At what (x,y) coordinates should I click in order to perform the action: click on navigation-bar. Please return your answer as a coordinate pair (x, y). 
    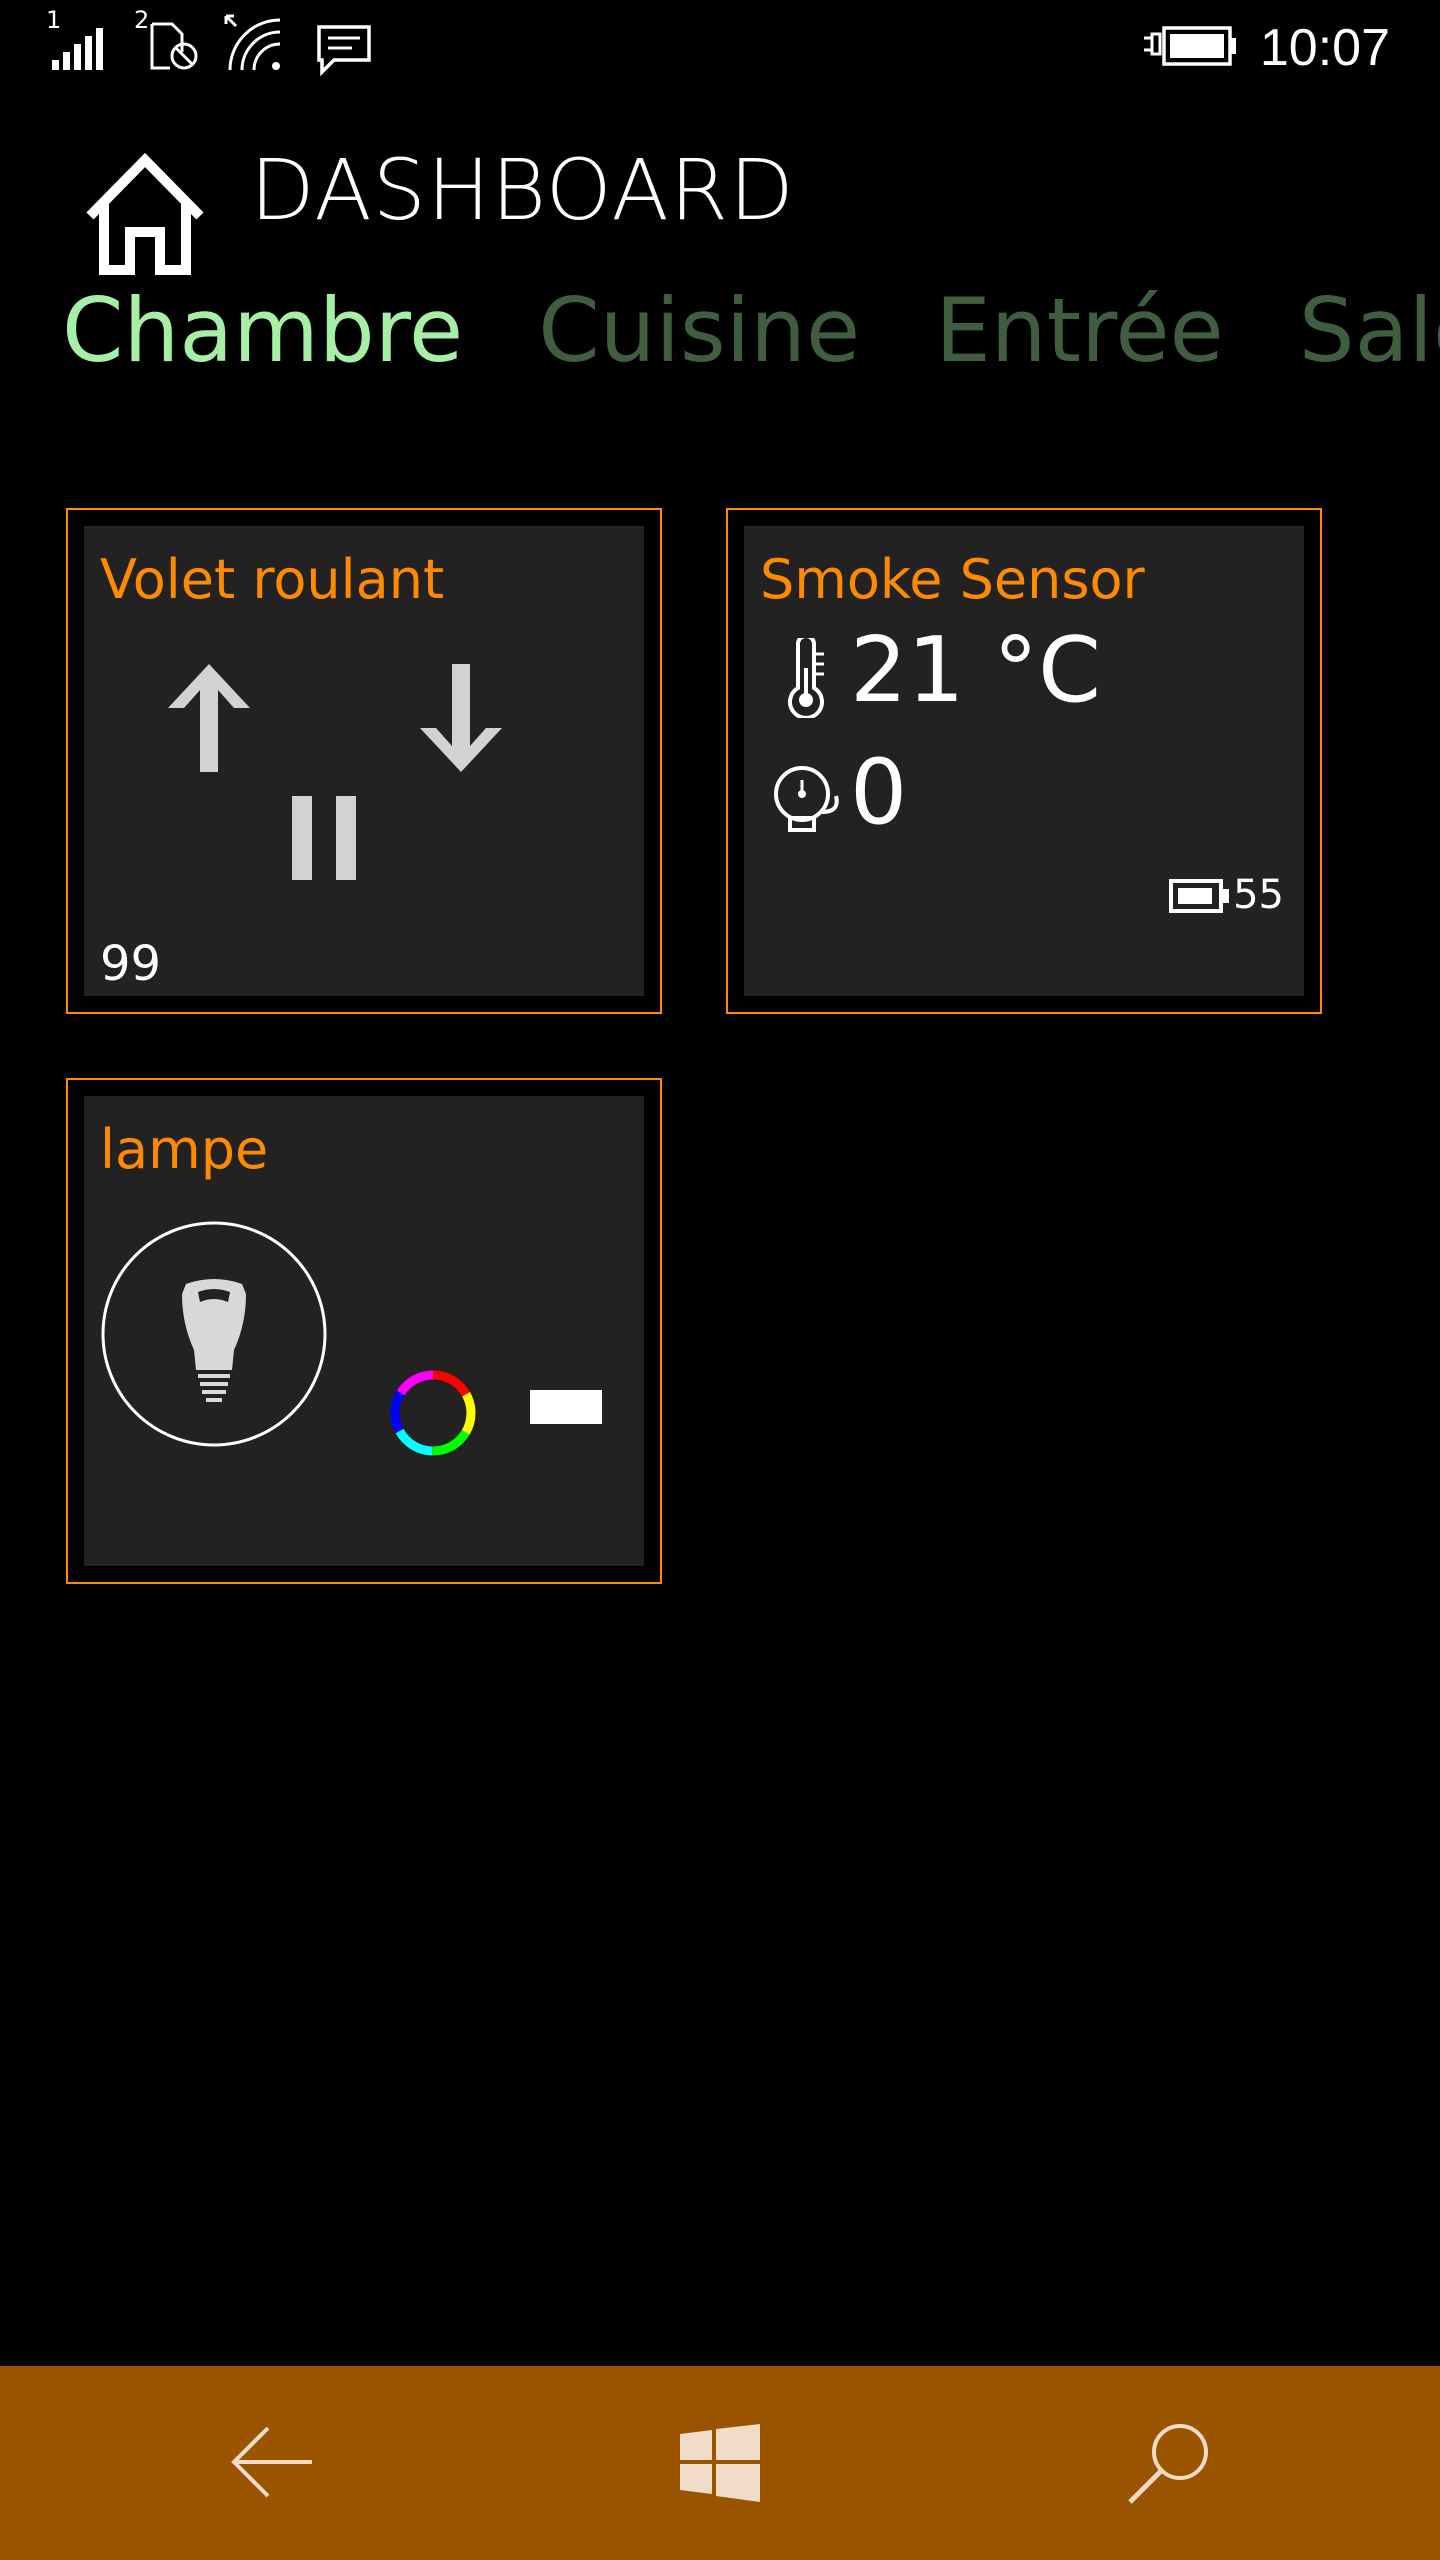
    Looking at the image, I should click on (720, 2463).